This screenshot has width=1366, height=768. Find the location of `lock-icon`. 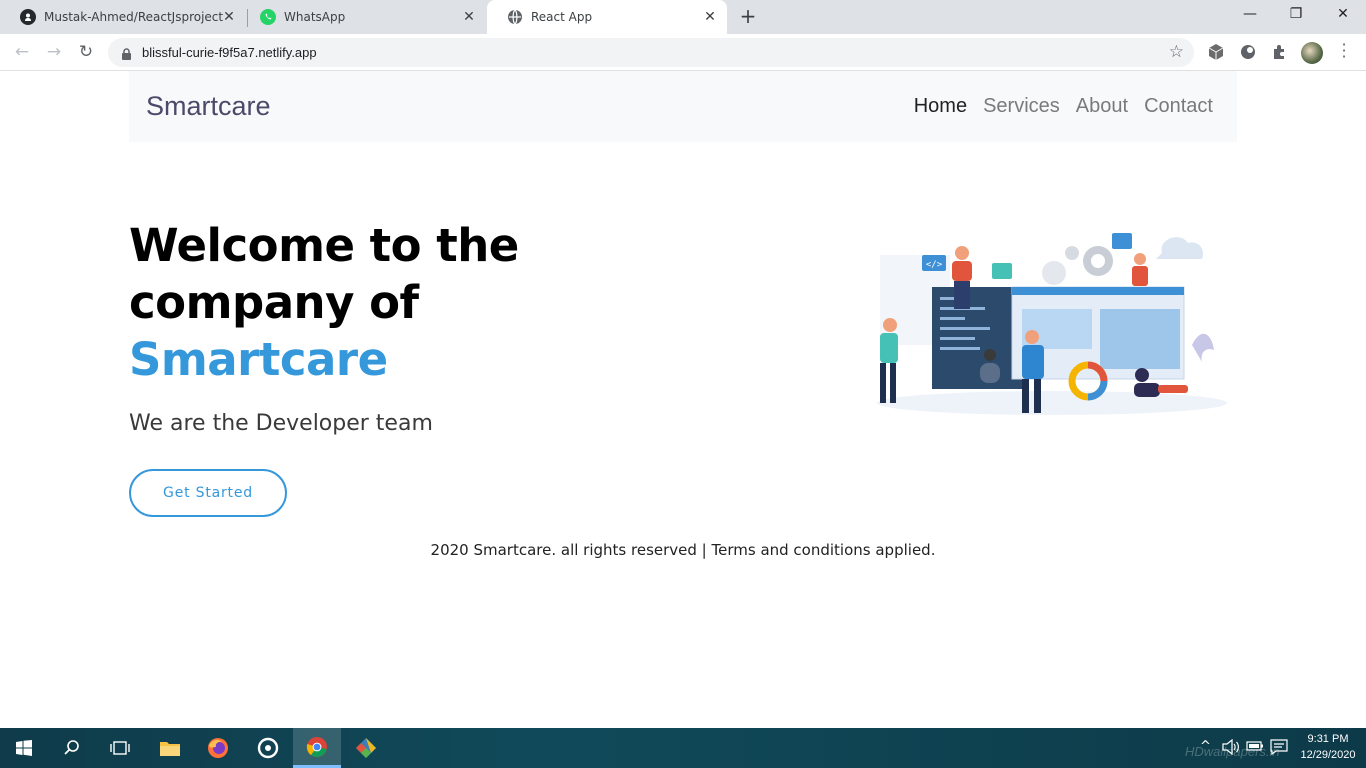

lock-icon is located at coordinates (126, 55).